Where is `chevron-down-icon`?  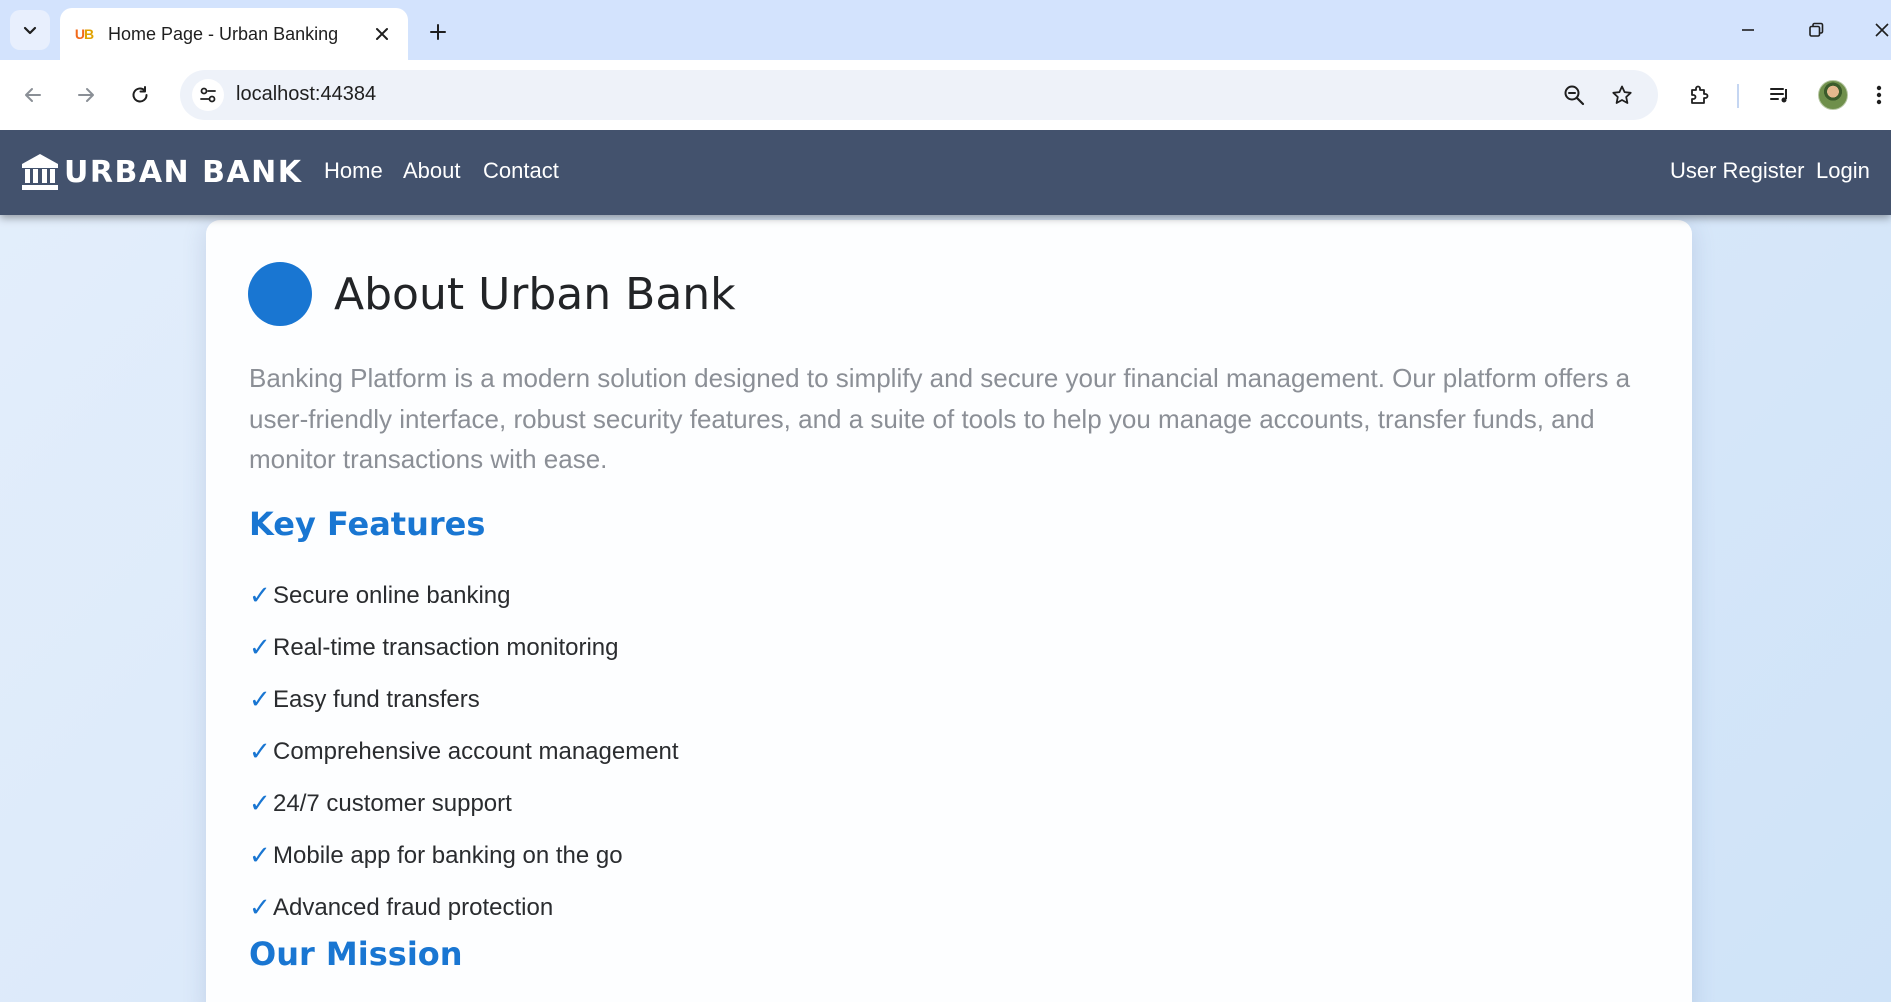 chevron-down-icon is located at coordinates (30, 30).